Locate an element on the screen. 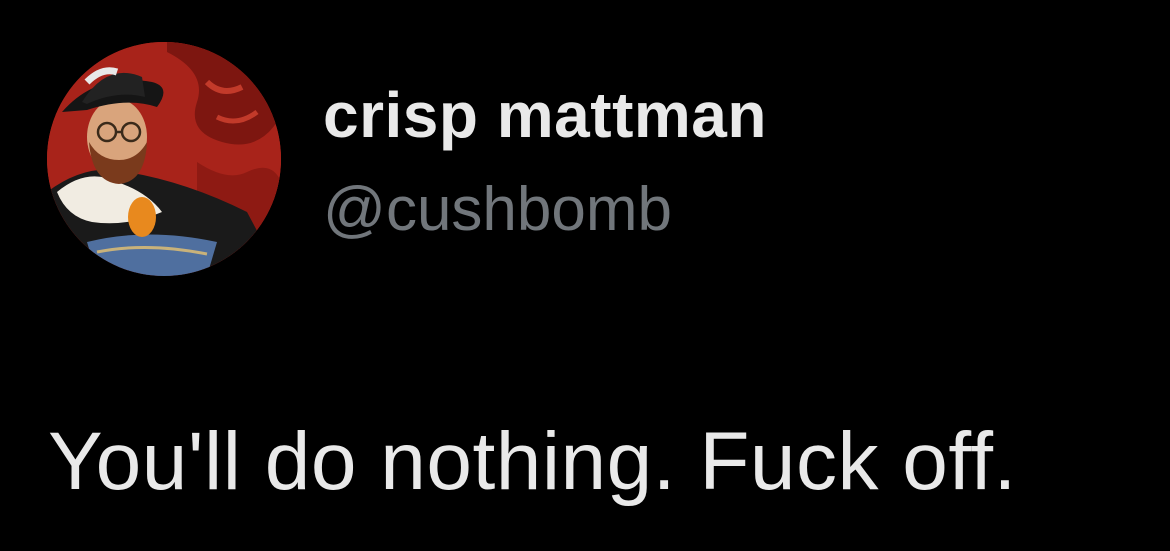 This screenshot has height=551, width=1170. avatar is located at coordinates (164, 159).